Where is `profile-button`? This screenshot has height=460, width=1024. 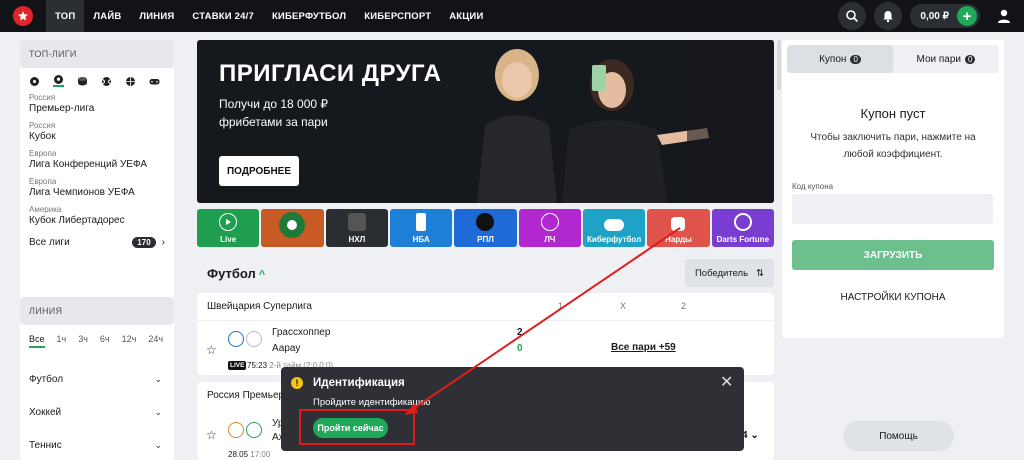
profile-button is located at coordinates (1004, 16).